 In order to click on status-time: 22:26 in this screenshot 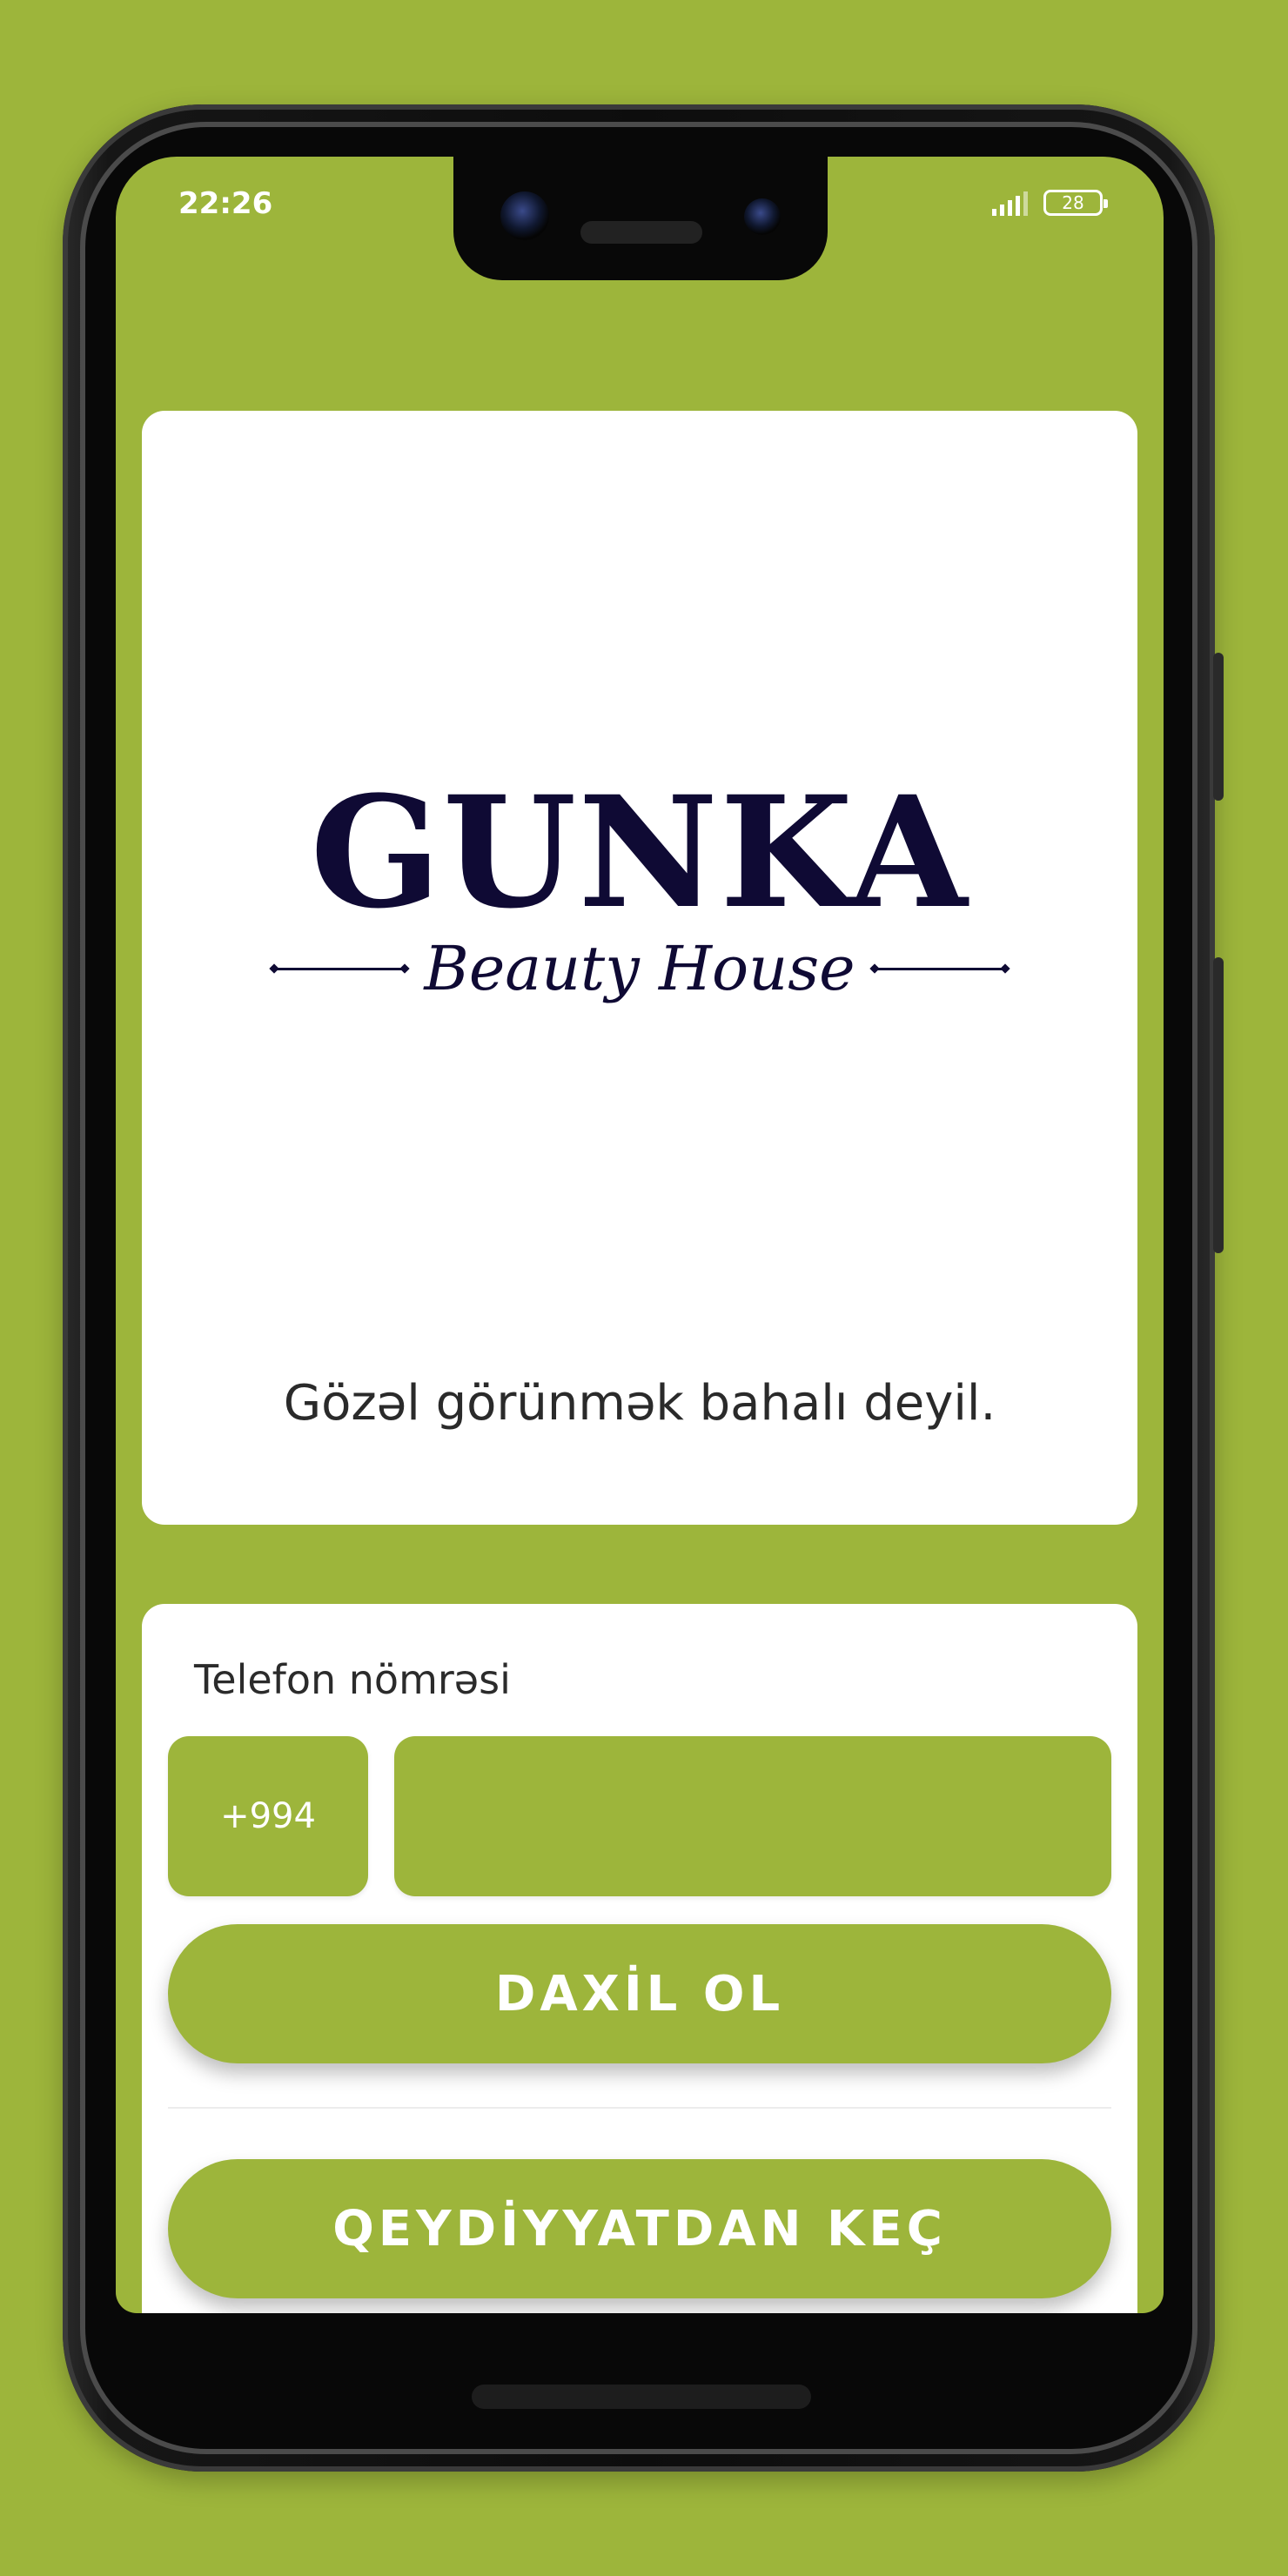, I will do `click(226, 203)`.